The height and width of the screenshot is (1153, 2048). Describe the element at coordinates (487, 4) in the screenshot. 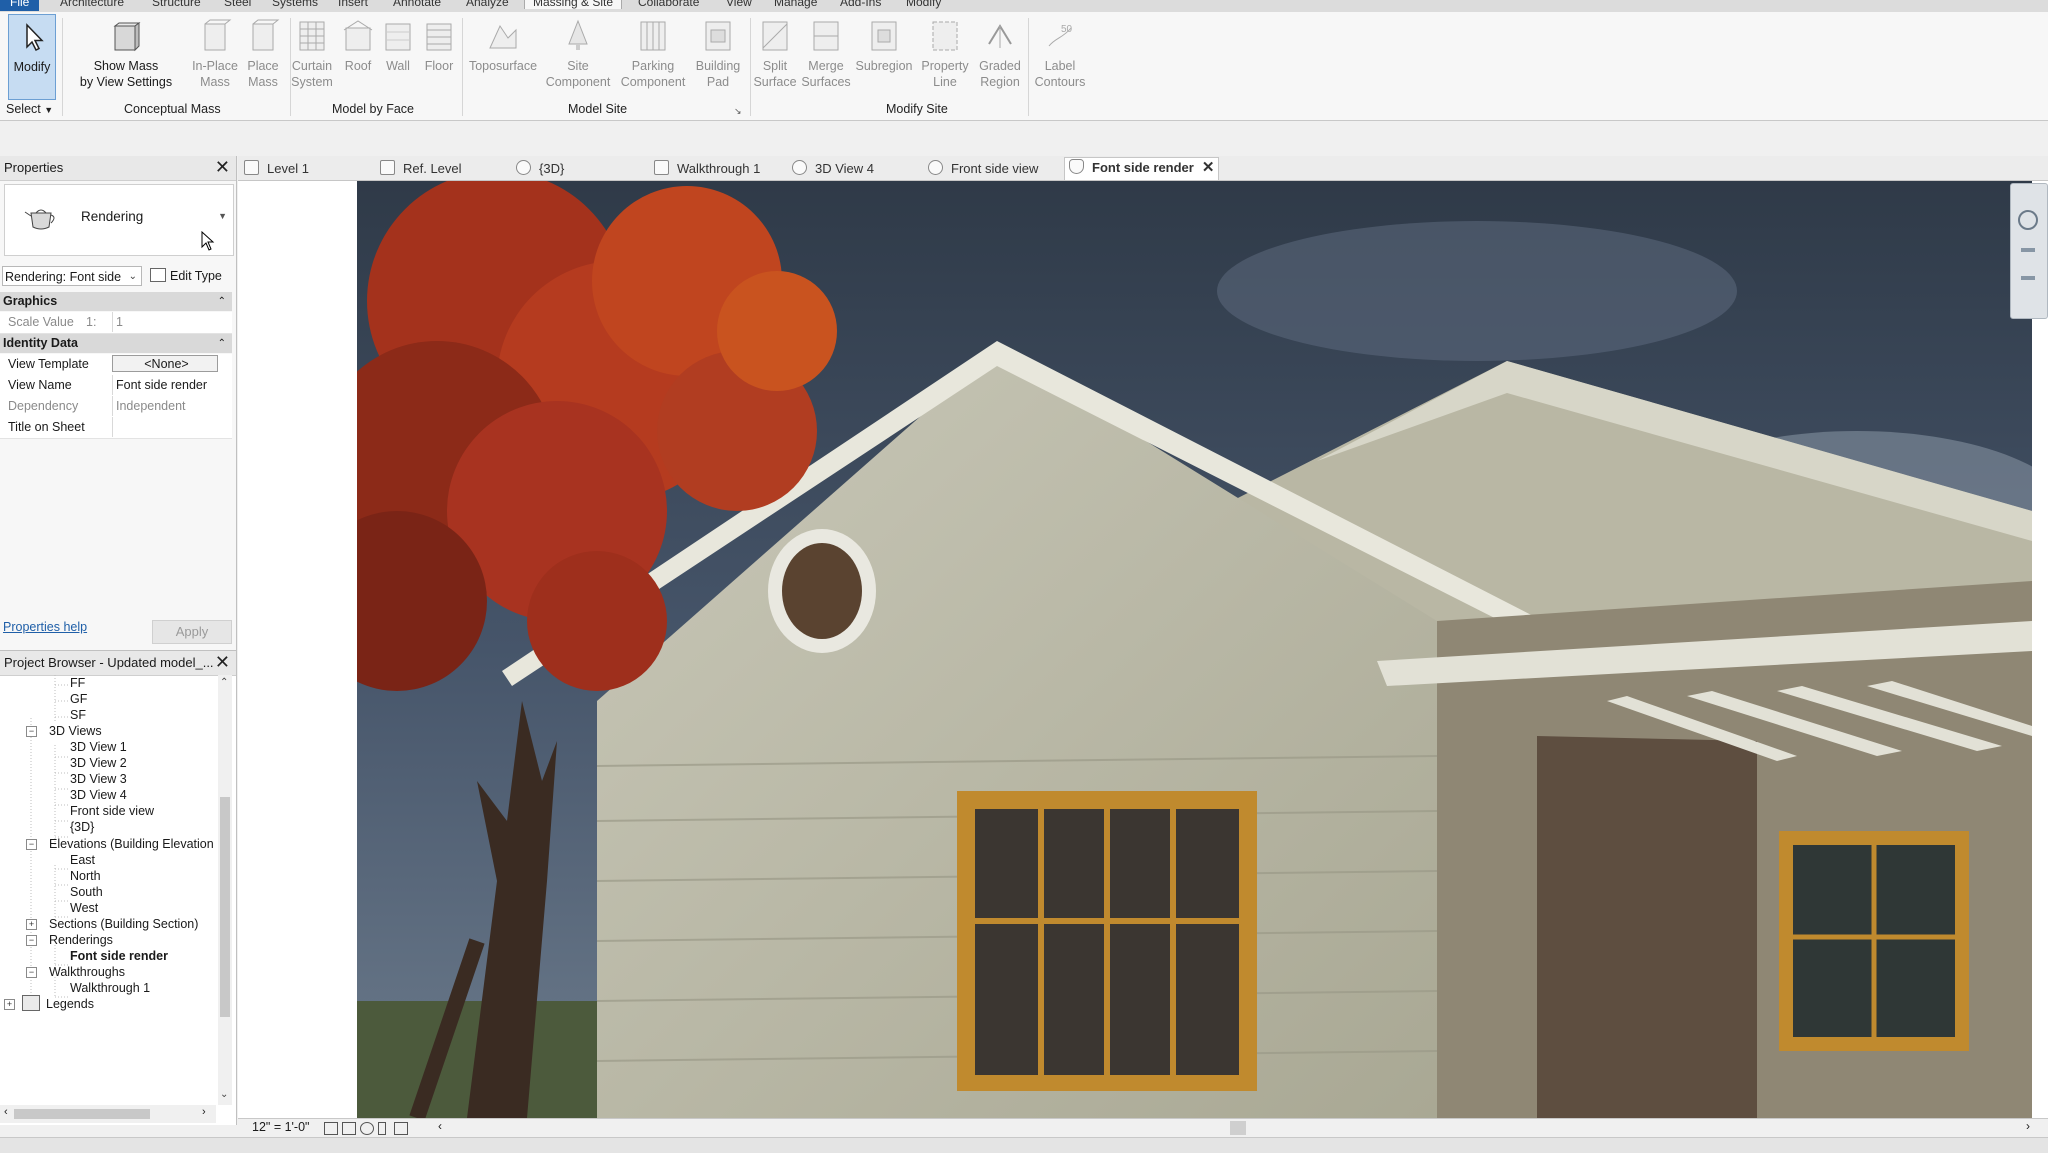

I see `tab-analyze: Analyze` at that location.